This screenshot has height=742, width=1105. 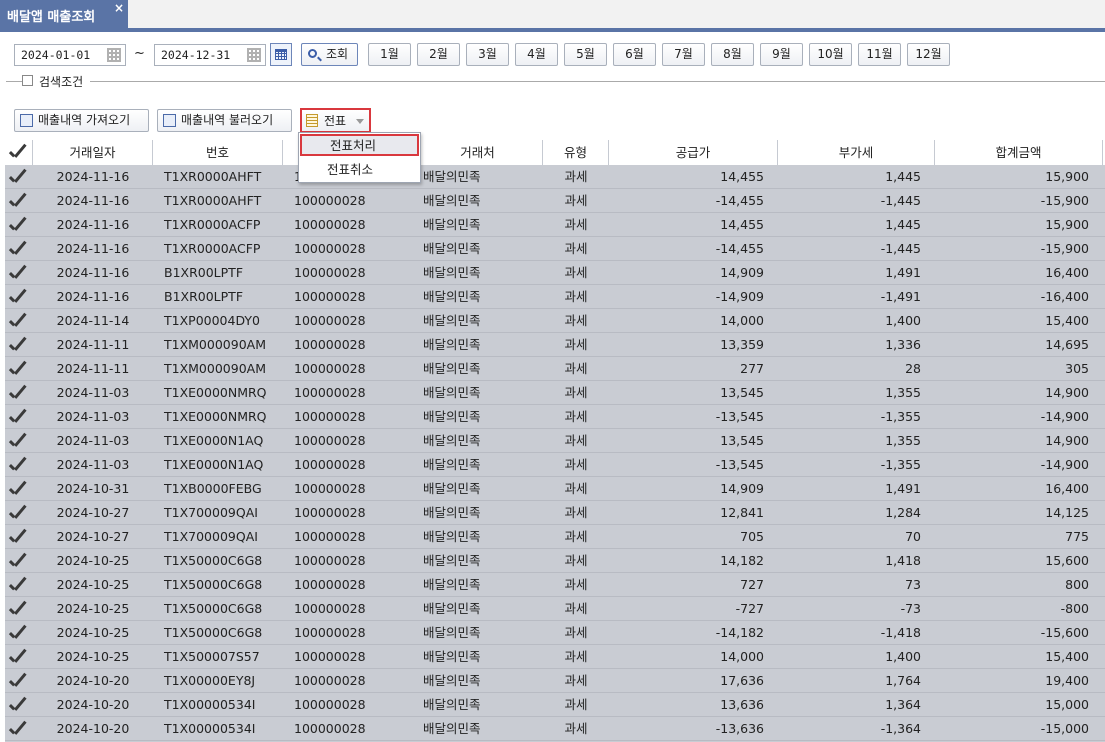 What do you see at coordinates (335, 120) in the screenshot?
I see `voucher-dropdown-button: 전표` at bounding box center [335, 120].